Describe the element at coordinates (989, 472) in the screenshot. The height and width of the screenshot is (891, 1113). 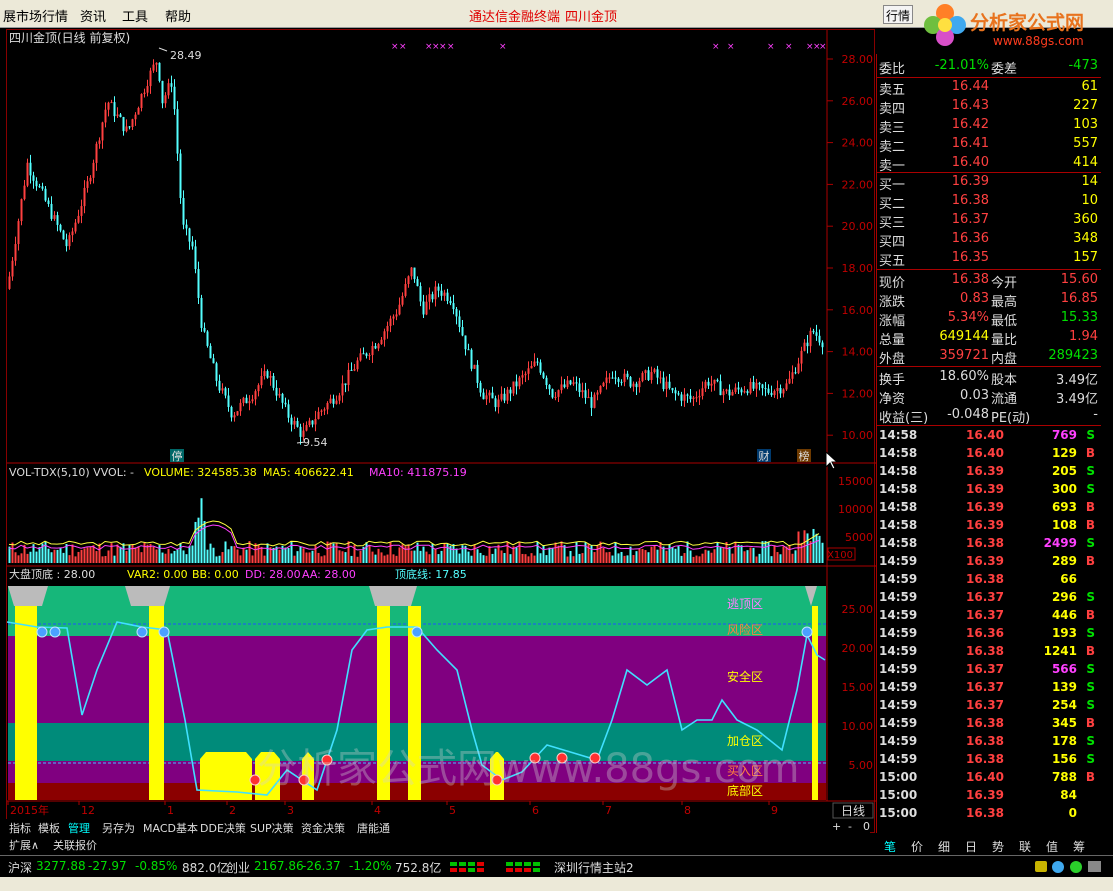
I see `tick-row: 14:58 16.39 205 S` at that location.